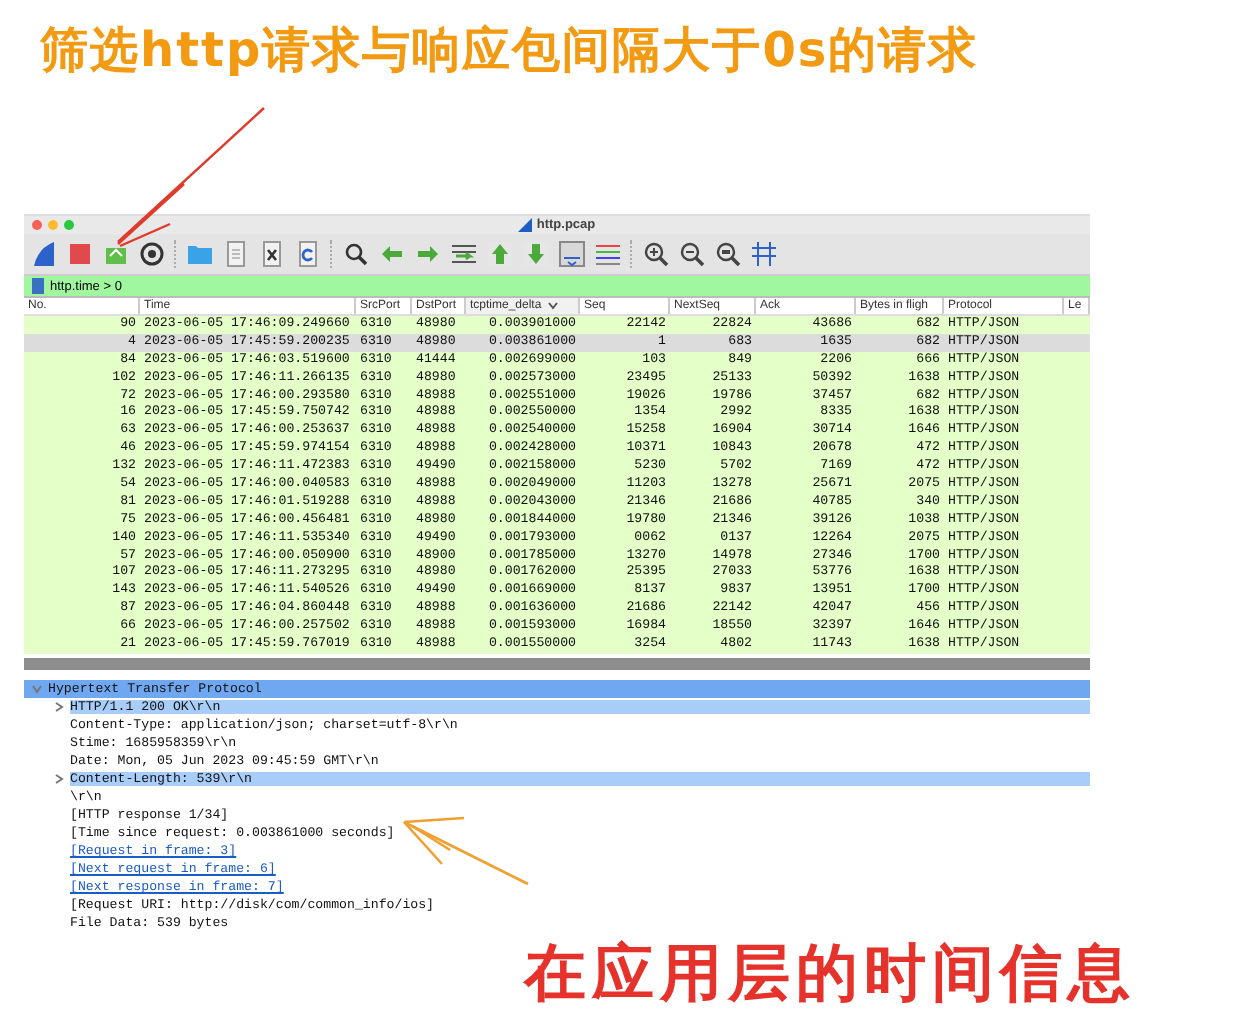  Describe the element at coordinates (608, 254) in the screenshot. I see `colorize-icon` at that location.